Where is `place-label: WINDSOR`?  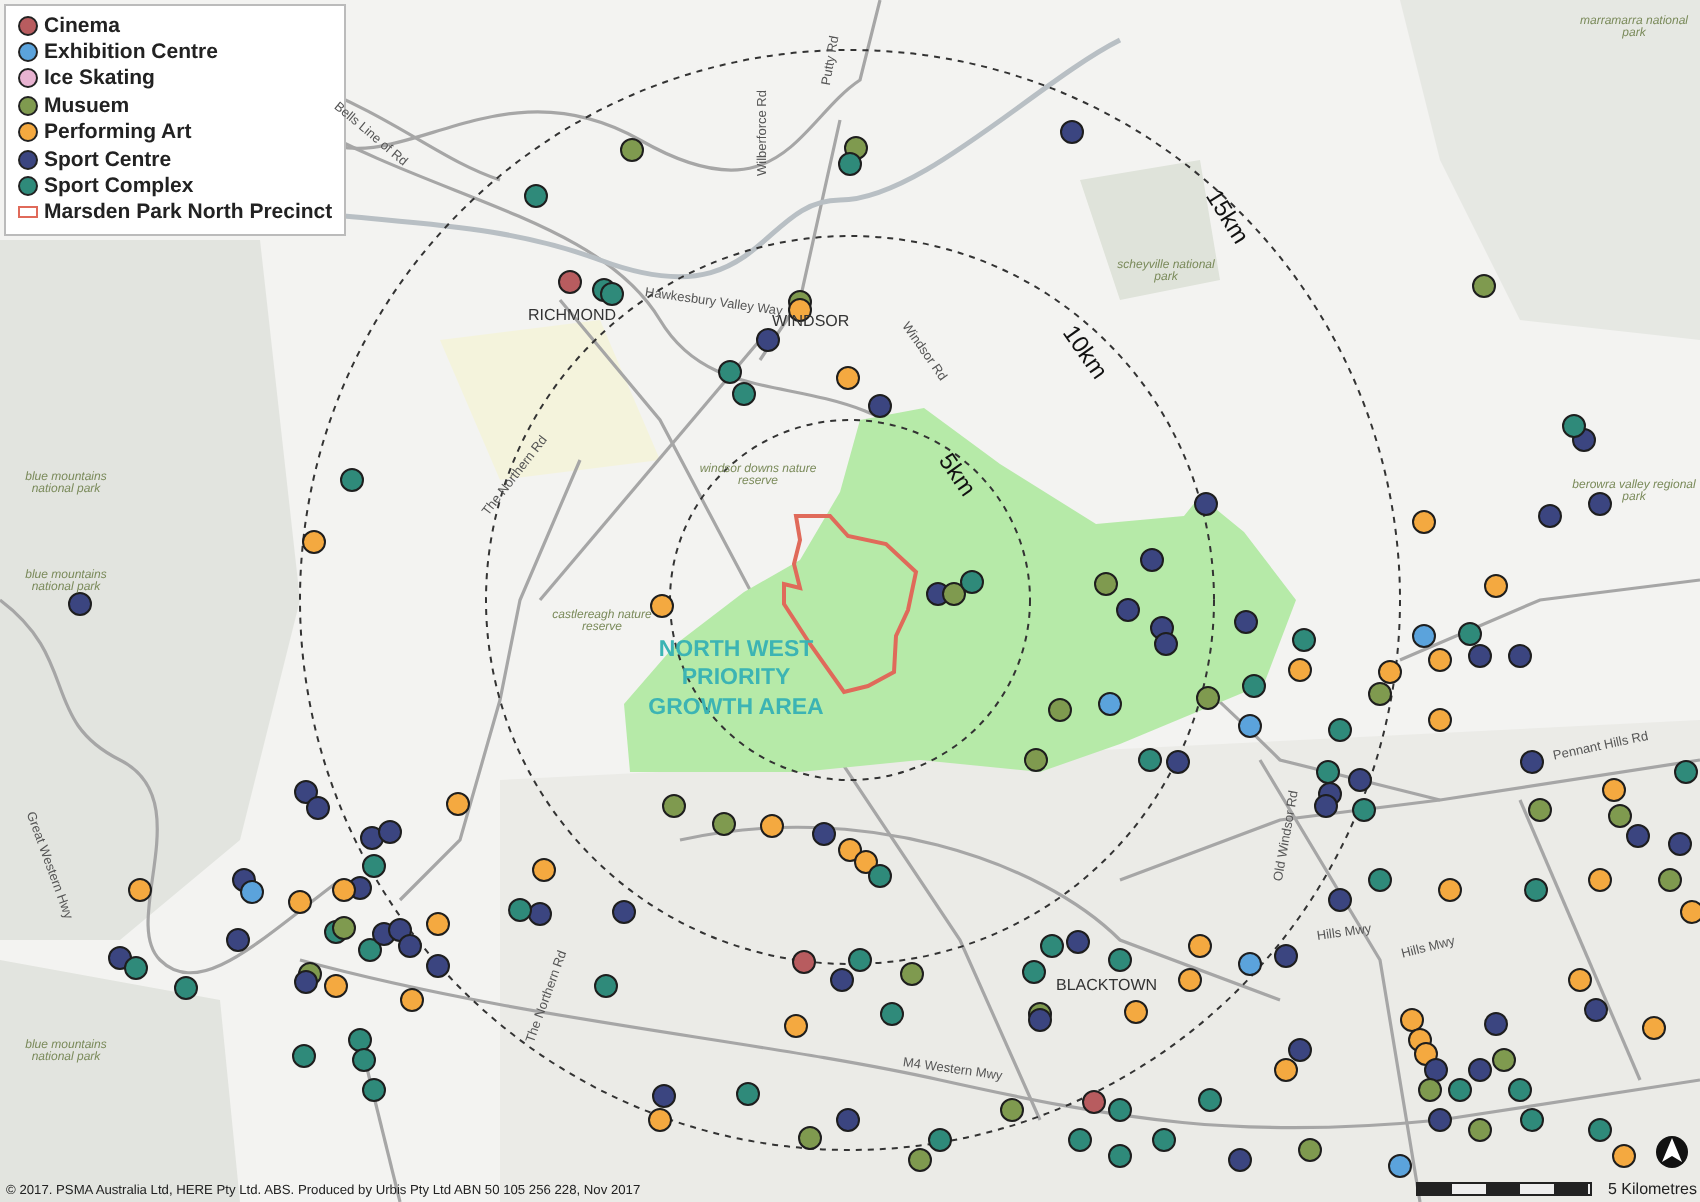
place-label: WINDSOR is located at coordinates (811, 321).